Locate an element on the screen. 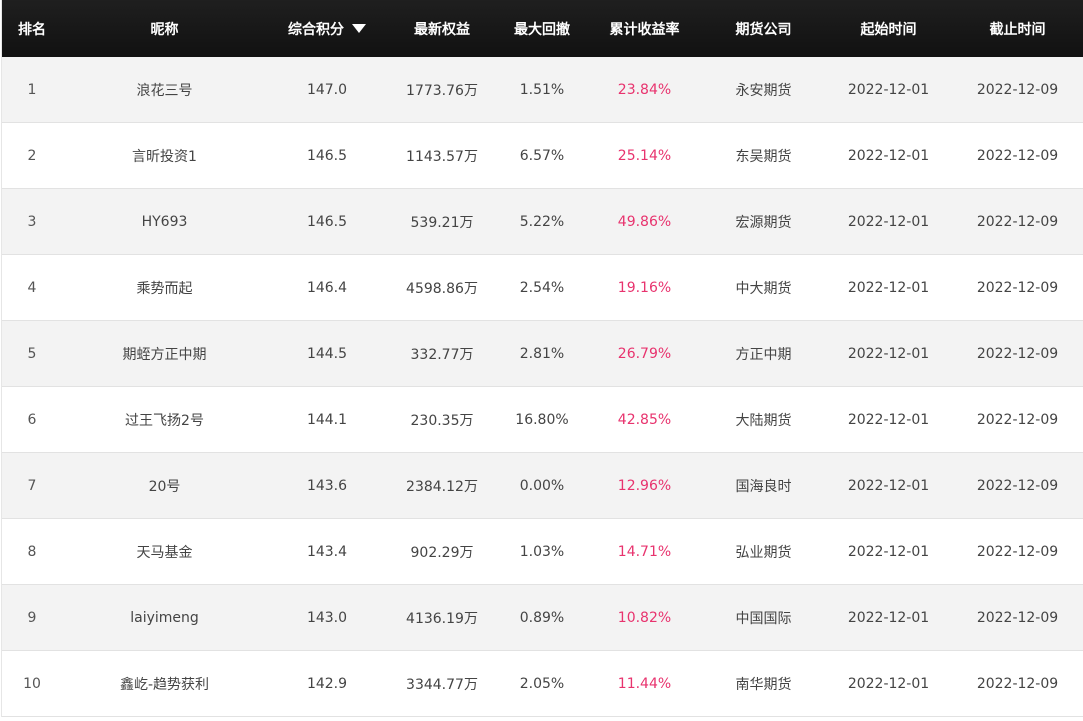 This screenshot has width=1083, height=721. return-cell: 42.85% is located at coordinates (644, 419).